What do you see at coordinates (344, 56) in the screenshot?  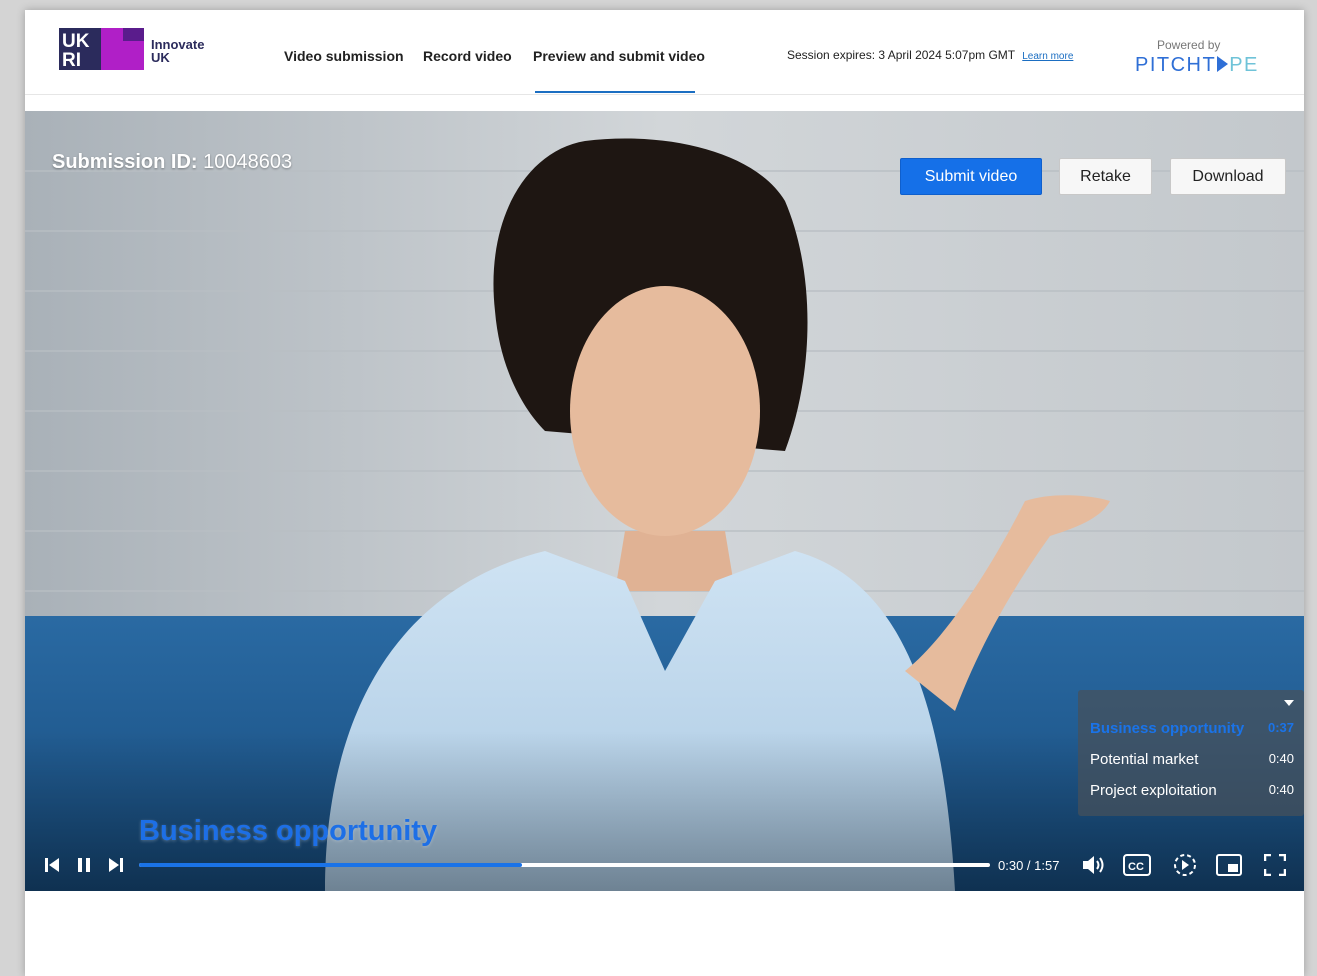 I see `nav-video-submission: Video submission` at bounding box center [344, 56].